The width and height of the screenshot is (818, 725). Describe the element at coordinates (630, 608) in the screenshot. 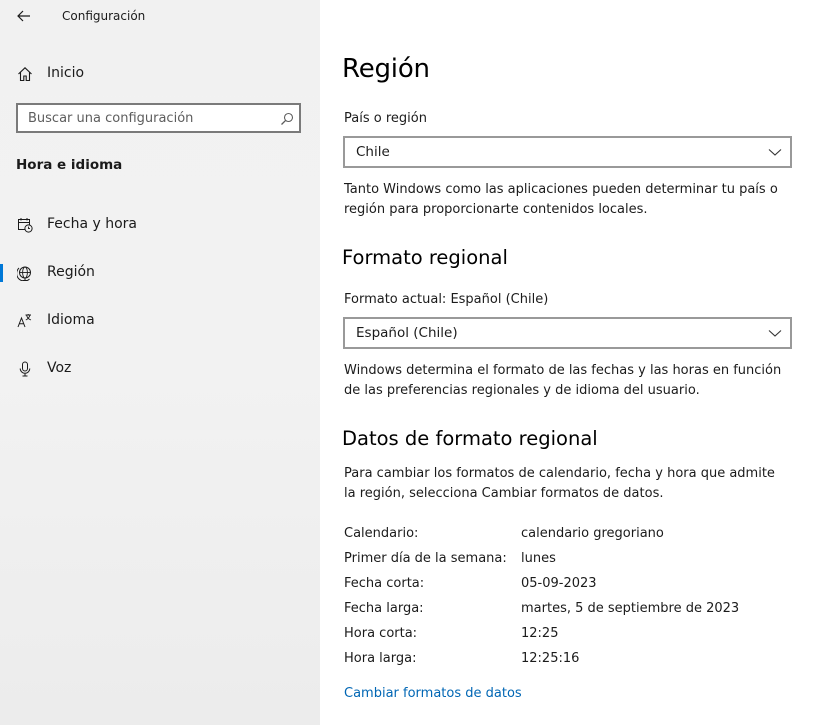

I see `format-data-value: martes, 5 de septiembre de 2023` at that location.